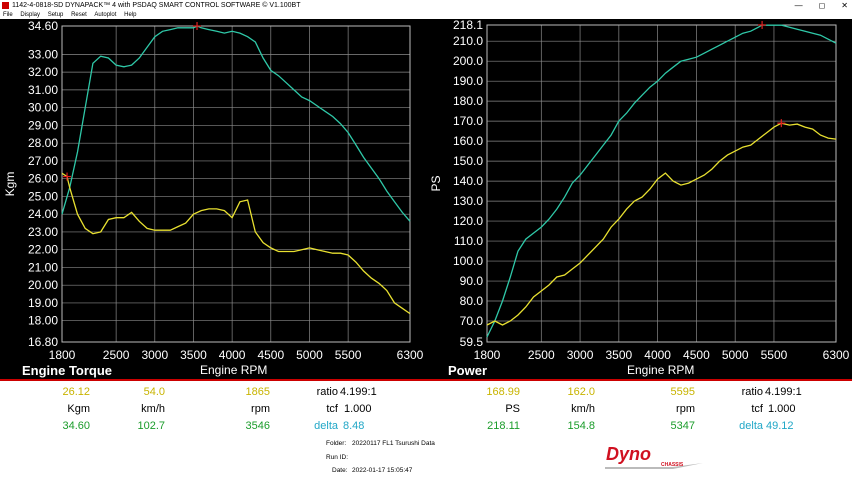  I want to click on torque-y-axis-label: Kgm, so click(10, 184).